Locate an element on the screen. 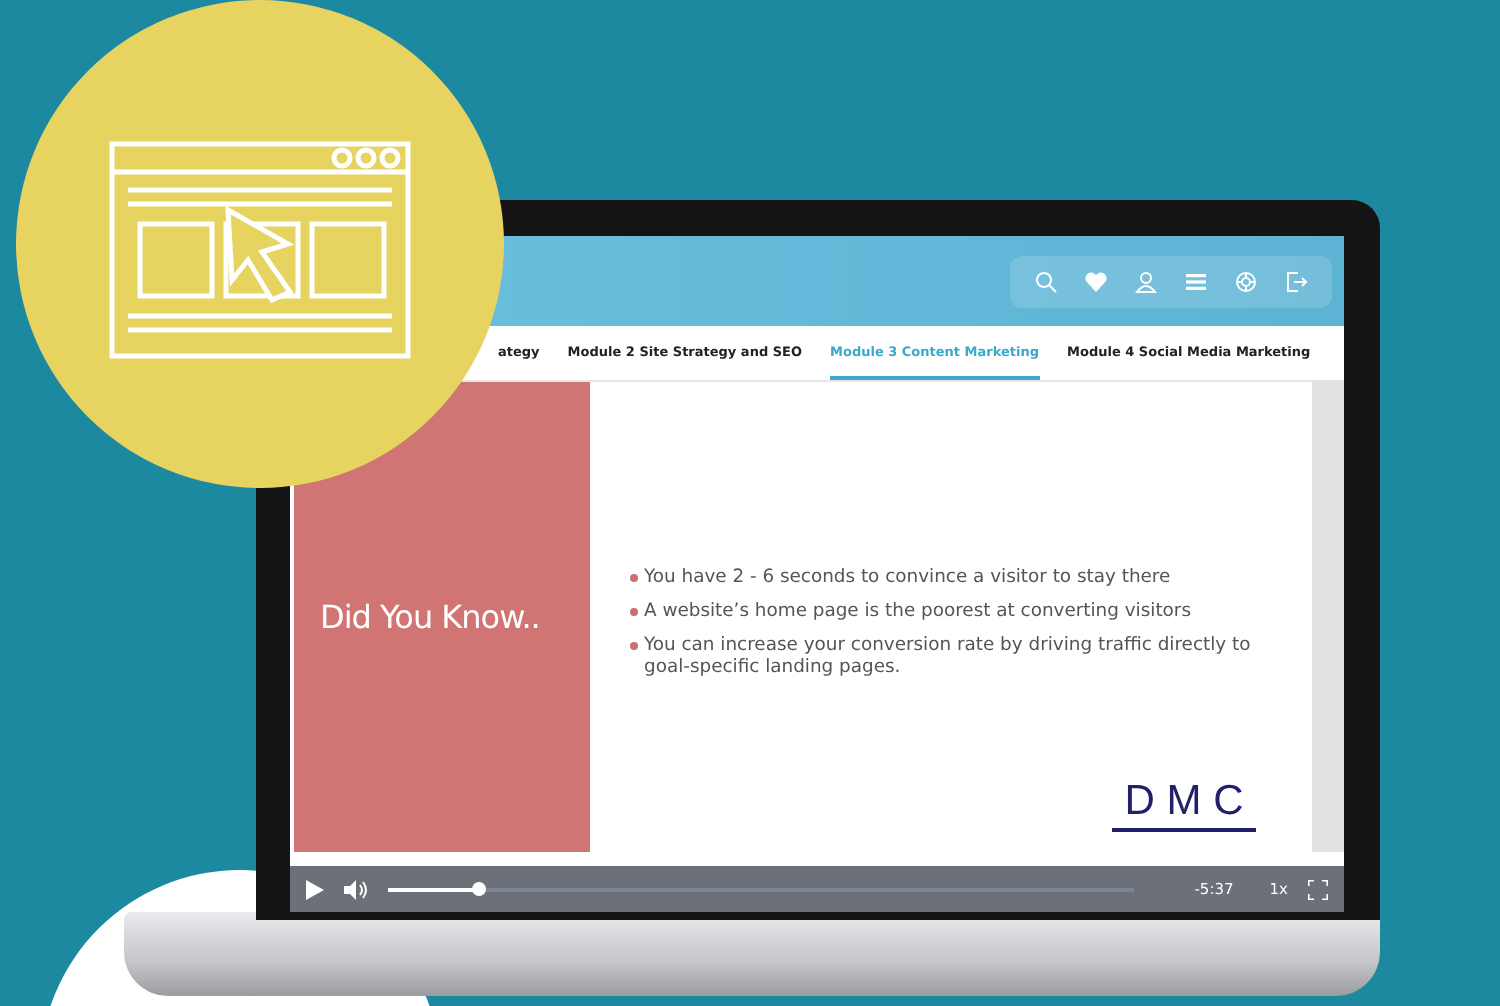 Image resolution: width=1500 pixels, height=1006 pixels. user-icon is located at coordinates (1146, 281).